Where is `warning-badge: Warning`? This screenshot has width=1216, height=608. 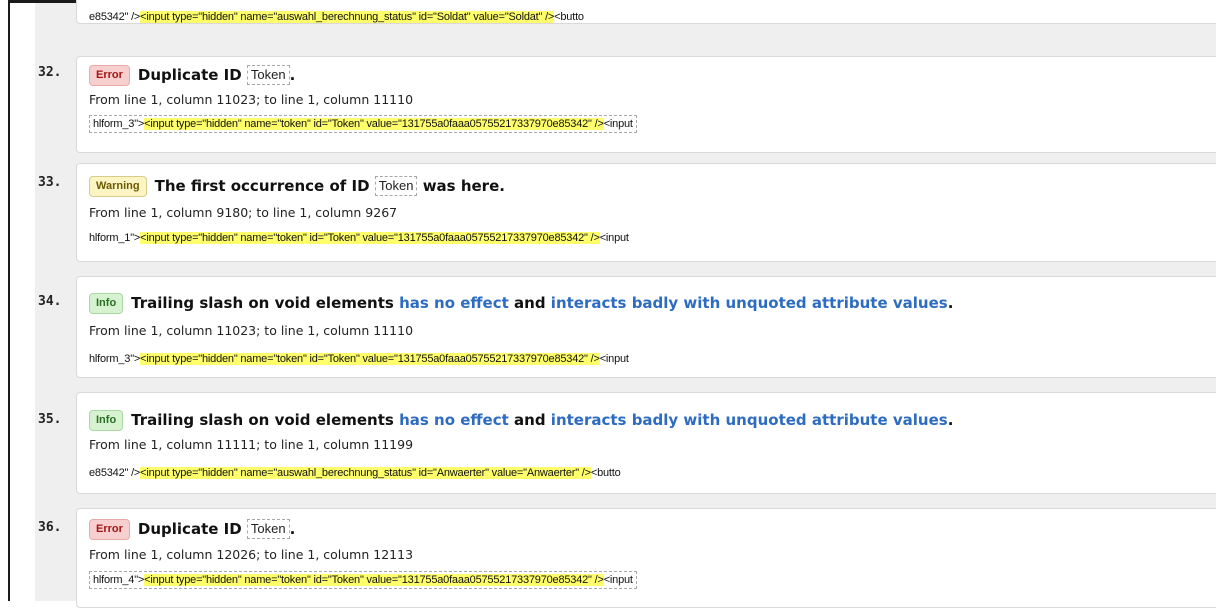 warning-badge: Warning is located at coordinates (118, 186).